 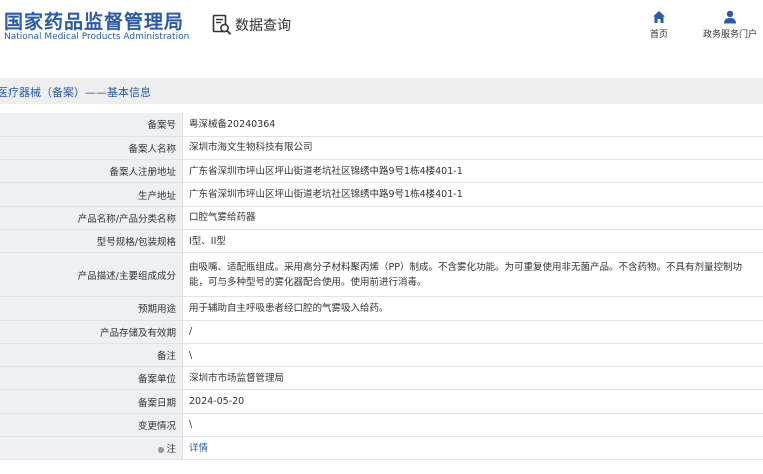 What do you see at coordinates (729, 35) in the screenshot?
I see `nav-service-portal-label: 政务服务门户` at bounding box center [729, 35].